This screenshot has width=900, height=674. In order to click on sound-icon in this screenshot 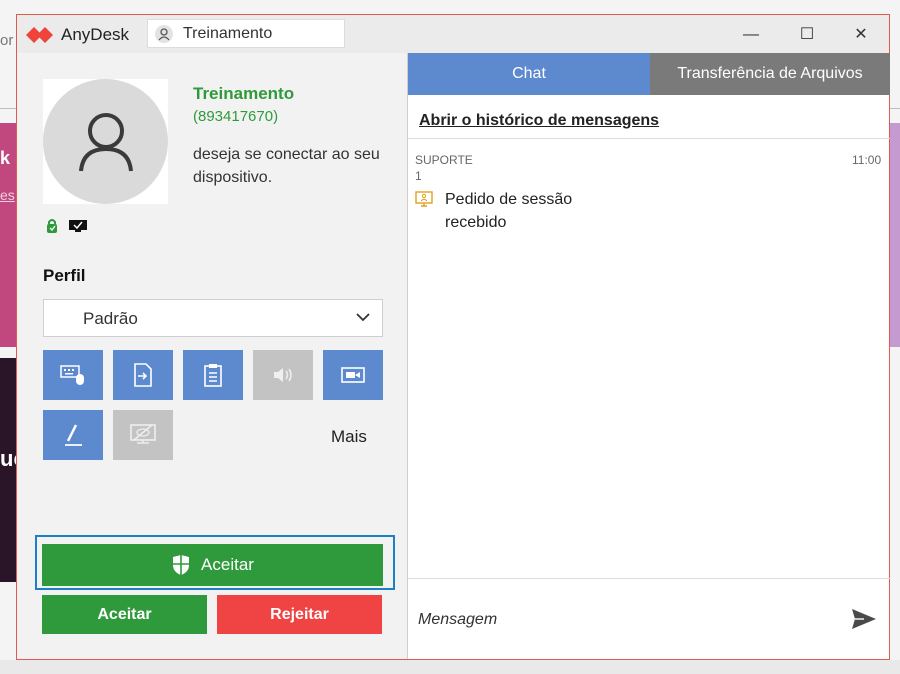, I will do `click(283, 375)`.